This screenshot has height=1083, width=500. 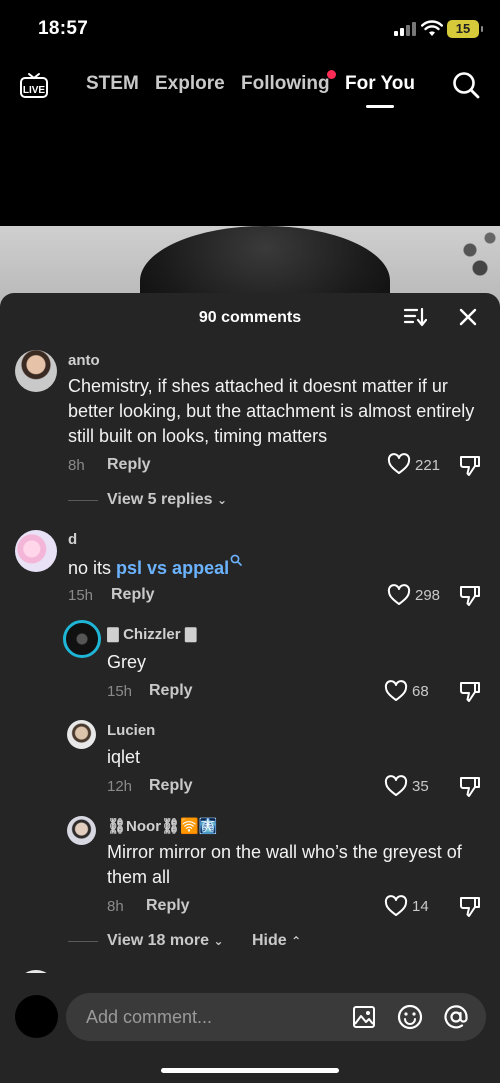 What do you see at coordinates (428, 465) in the screenshot?
I see `like-count: 221` at bounding box center [428, 465].